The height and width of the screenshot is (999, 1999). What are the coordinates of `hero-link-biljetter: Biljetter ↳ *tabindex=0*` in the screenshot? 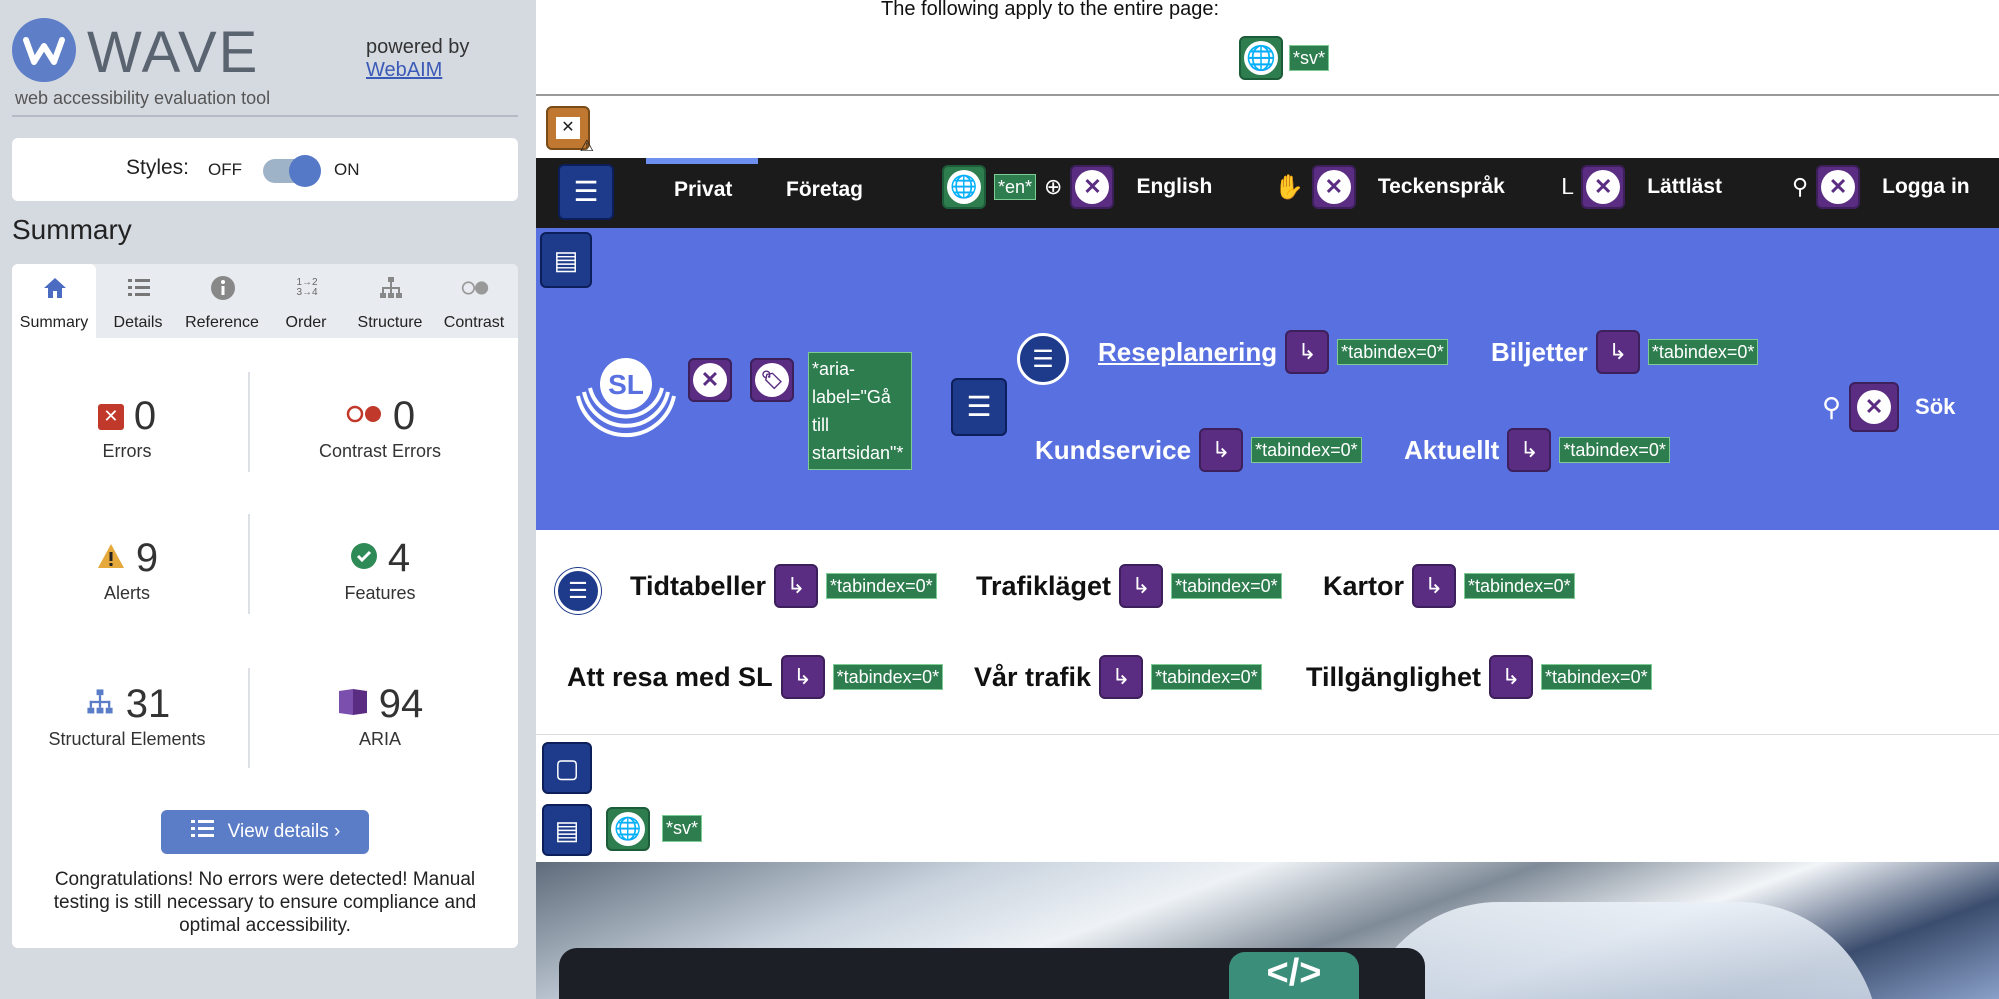 It's located at (1625, 352).